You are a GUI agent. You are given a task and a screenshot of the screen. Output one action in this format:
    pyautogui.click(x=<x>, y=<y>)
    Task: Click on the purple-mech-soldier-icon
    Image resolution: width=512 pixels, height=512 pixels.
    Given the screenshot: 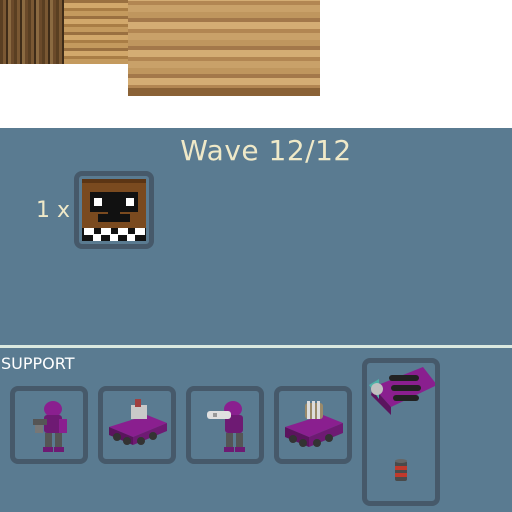 What is the action you would take?
    pyautogui.click(x=50, y=426)
    